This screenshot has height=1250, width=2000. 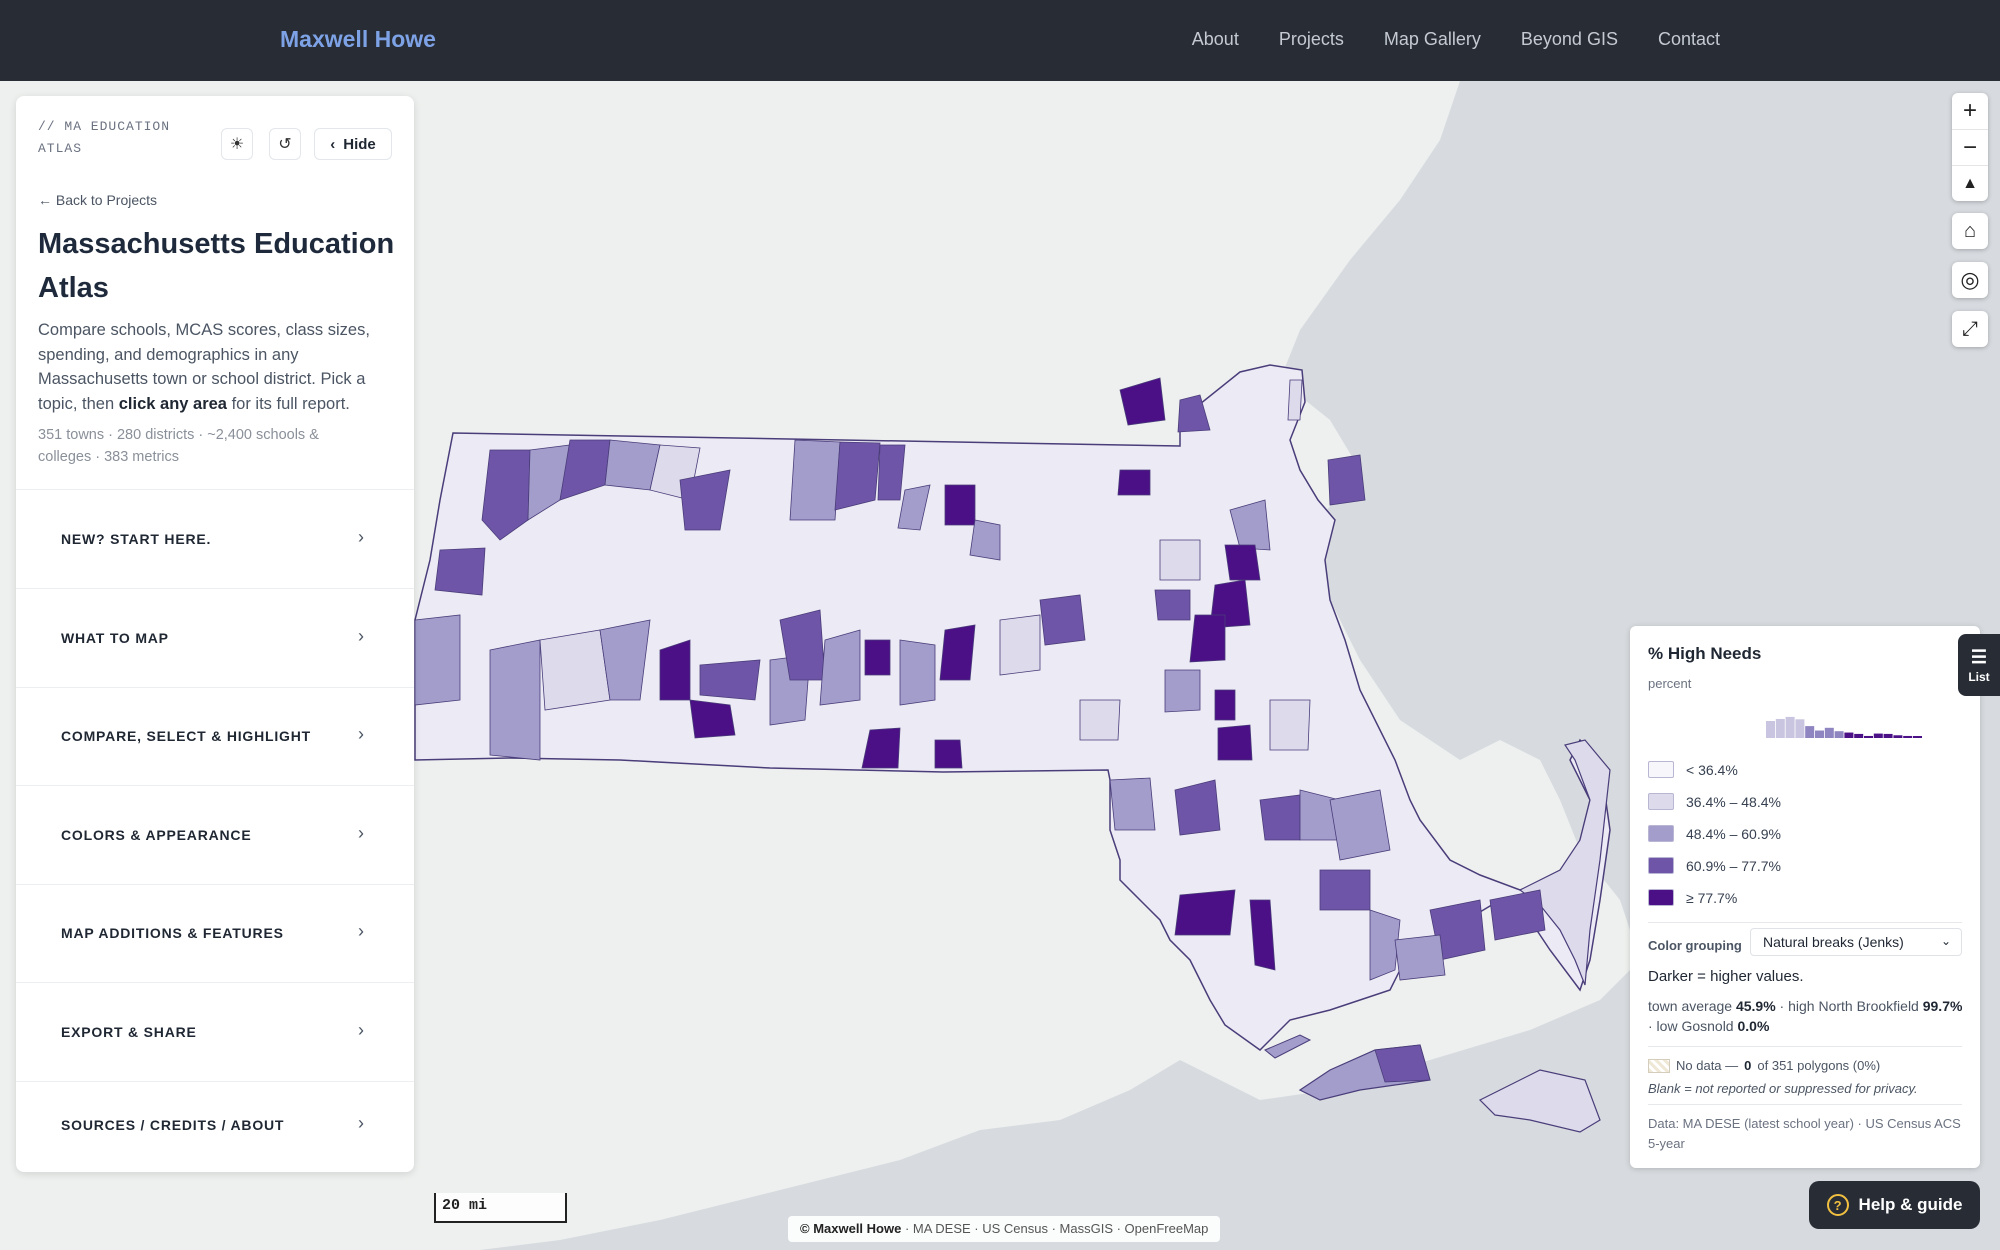 What do you see at coordinates (359, 144) in the screenshot?
I see `hide-label: Hide` at bounding box center [359, 144].